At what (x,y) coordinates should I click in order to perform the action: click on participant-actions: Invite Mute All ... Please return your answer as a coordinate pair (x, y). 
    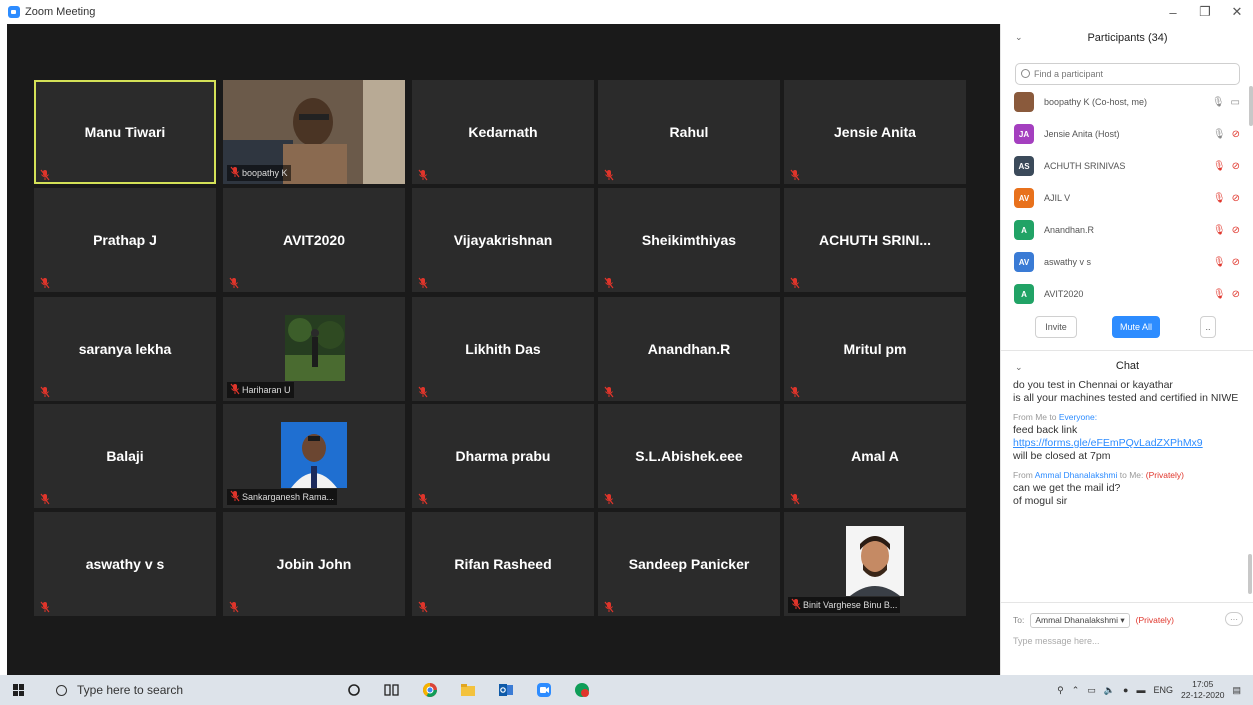
    Looking at the image, I should click on (1127, 328).